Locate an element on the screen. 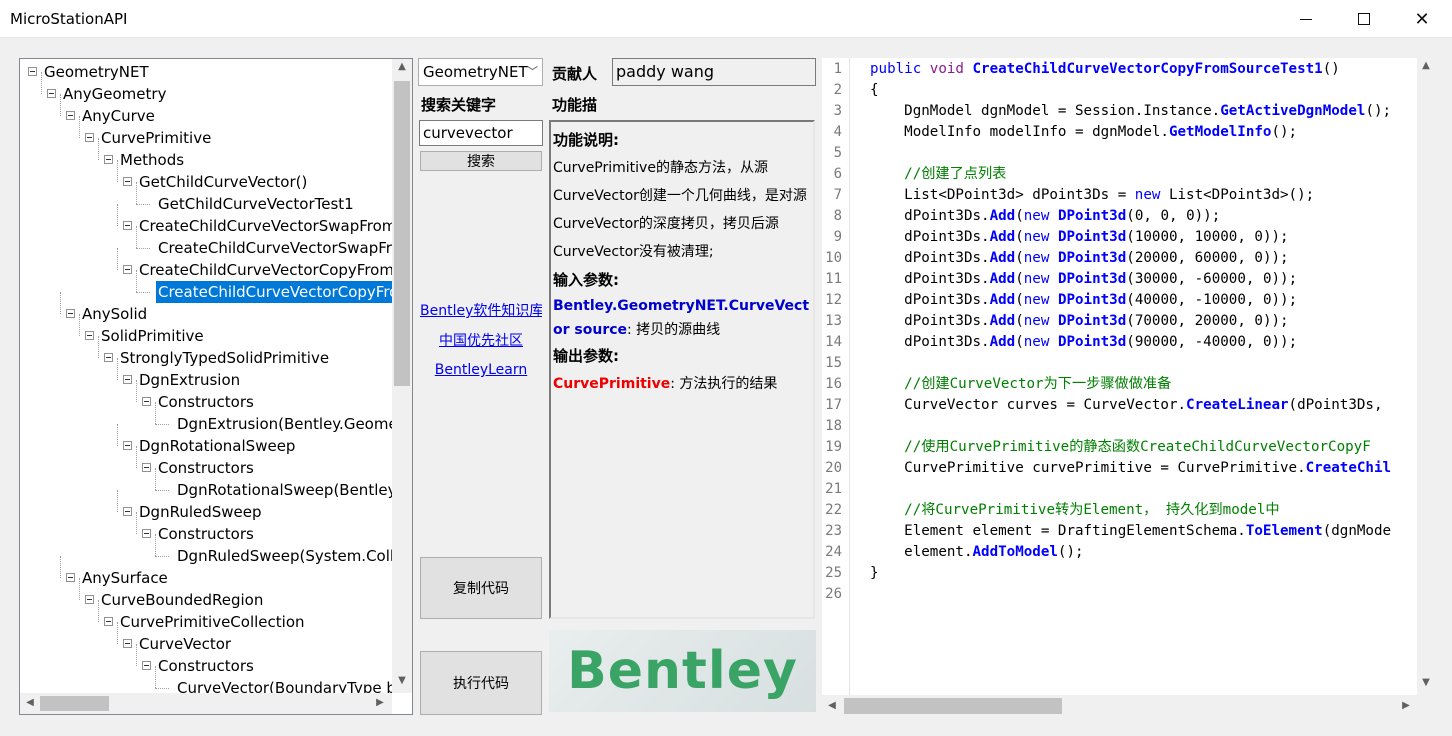 This screenshot has width=1452, height=736. tree-node: DgnExtrusion is located at coordinates (189, 380).